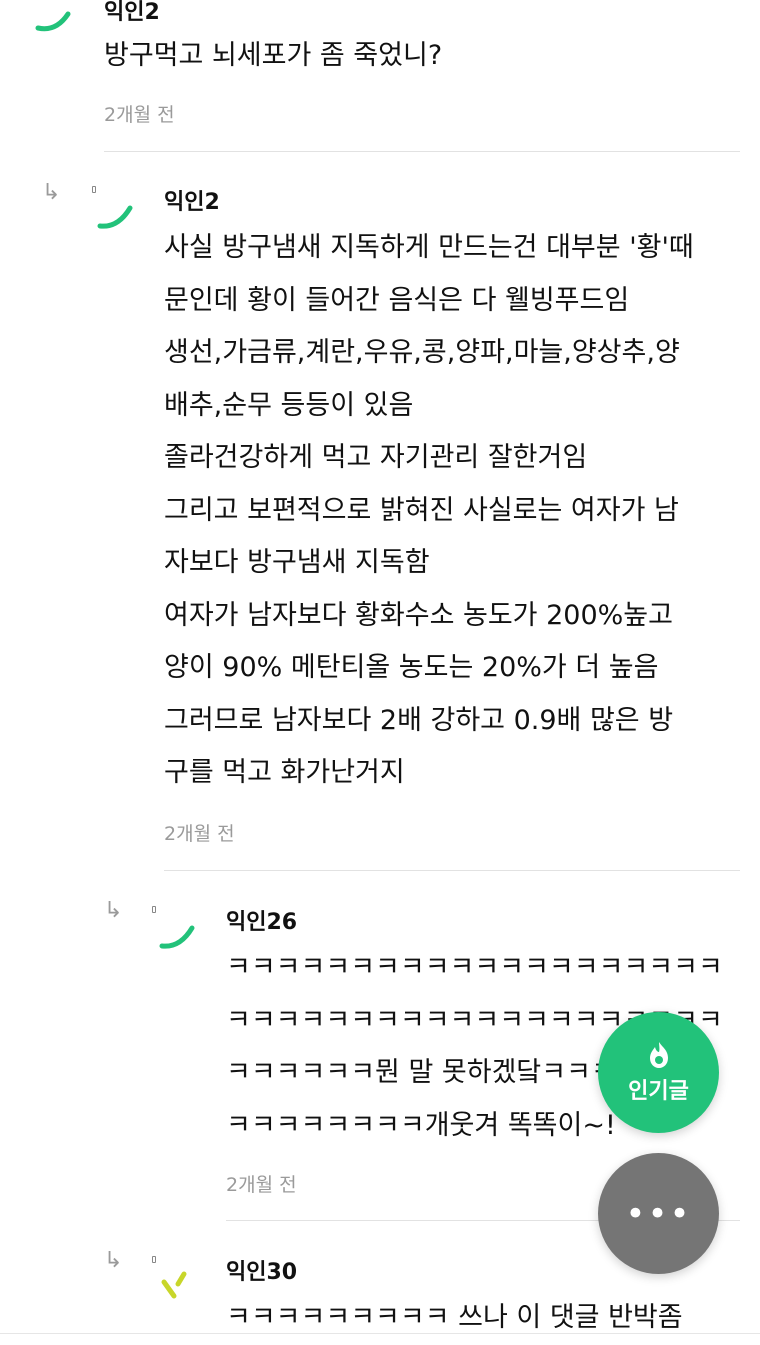  Describe the element at coordinates (262, 922) in the screenshot. I see `comment-author: 익인26` at that location.